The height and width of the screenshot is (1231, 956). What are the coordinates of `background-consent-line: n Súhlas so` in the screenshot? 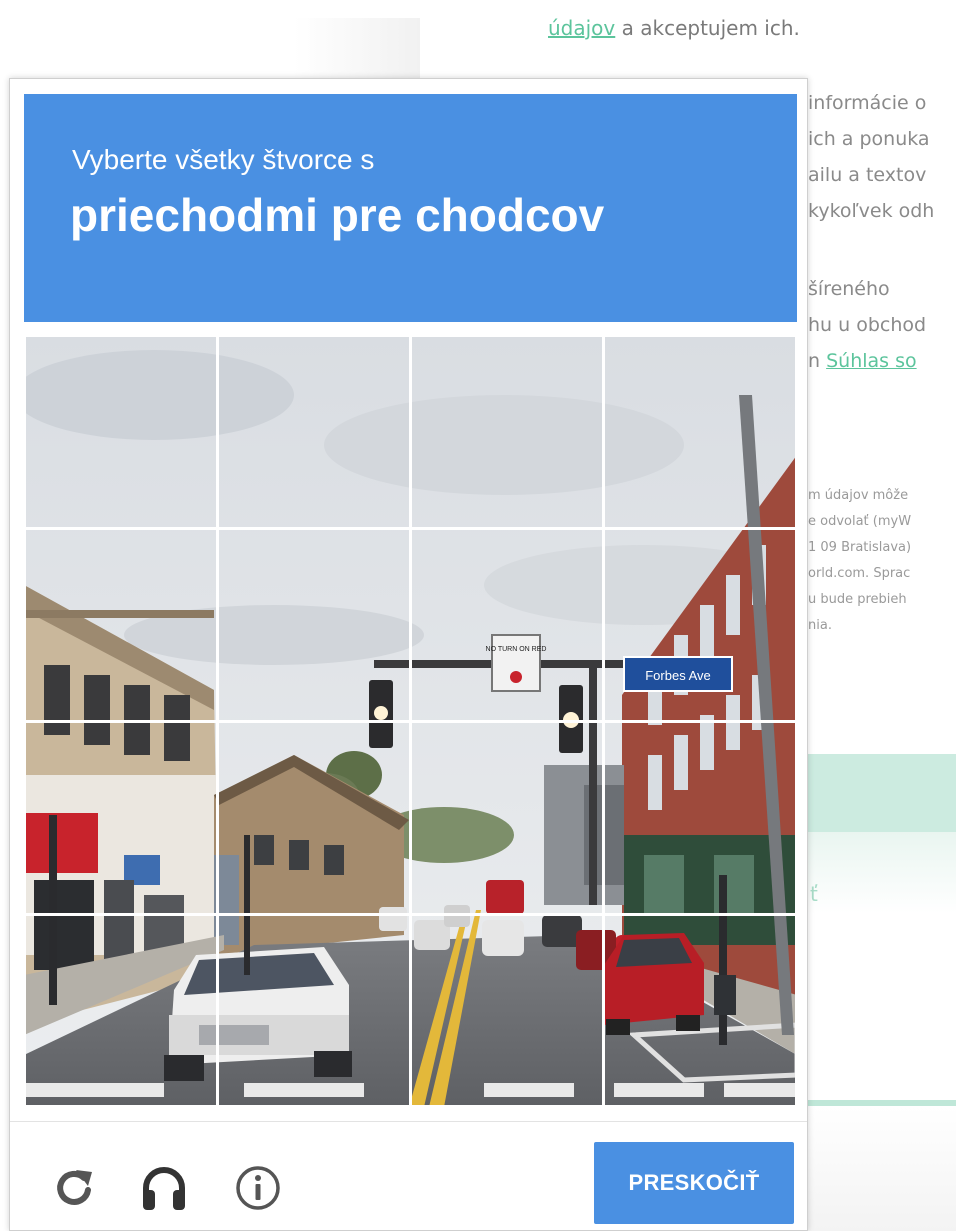 It's located at (862, 361).